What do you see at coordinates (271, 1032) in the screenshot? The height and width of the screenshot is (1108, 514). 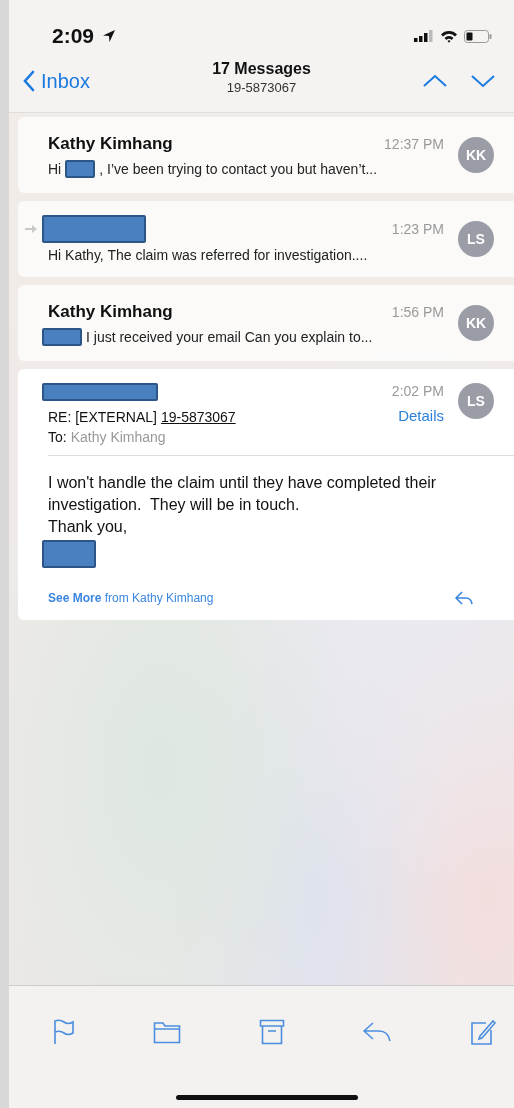 I see `archive-button` at bounding box center [271, 1032].